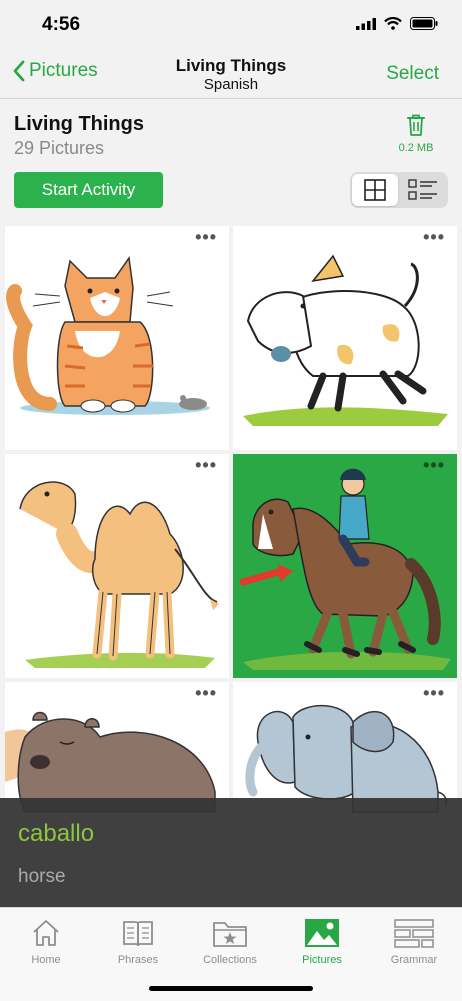  What do you see at coordinates (108, 335) in the screenshot?
I see `cat-illustration` at bounding box center [108, 335].